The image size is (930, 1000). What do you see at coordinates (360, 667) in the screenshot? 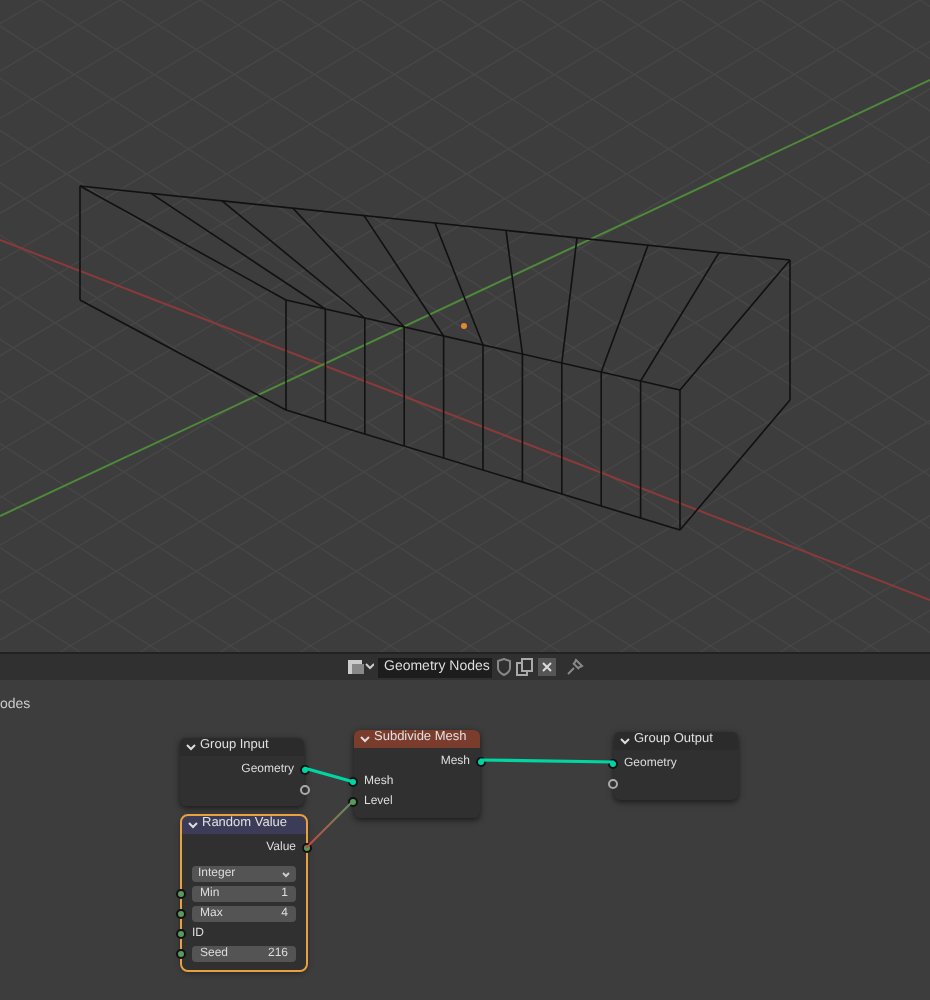
I see `node-editor-icon` at bounding box center [360, 667].